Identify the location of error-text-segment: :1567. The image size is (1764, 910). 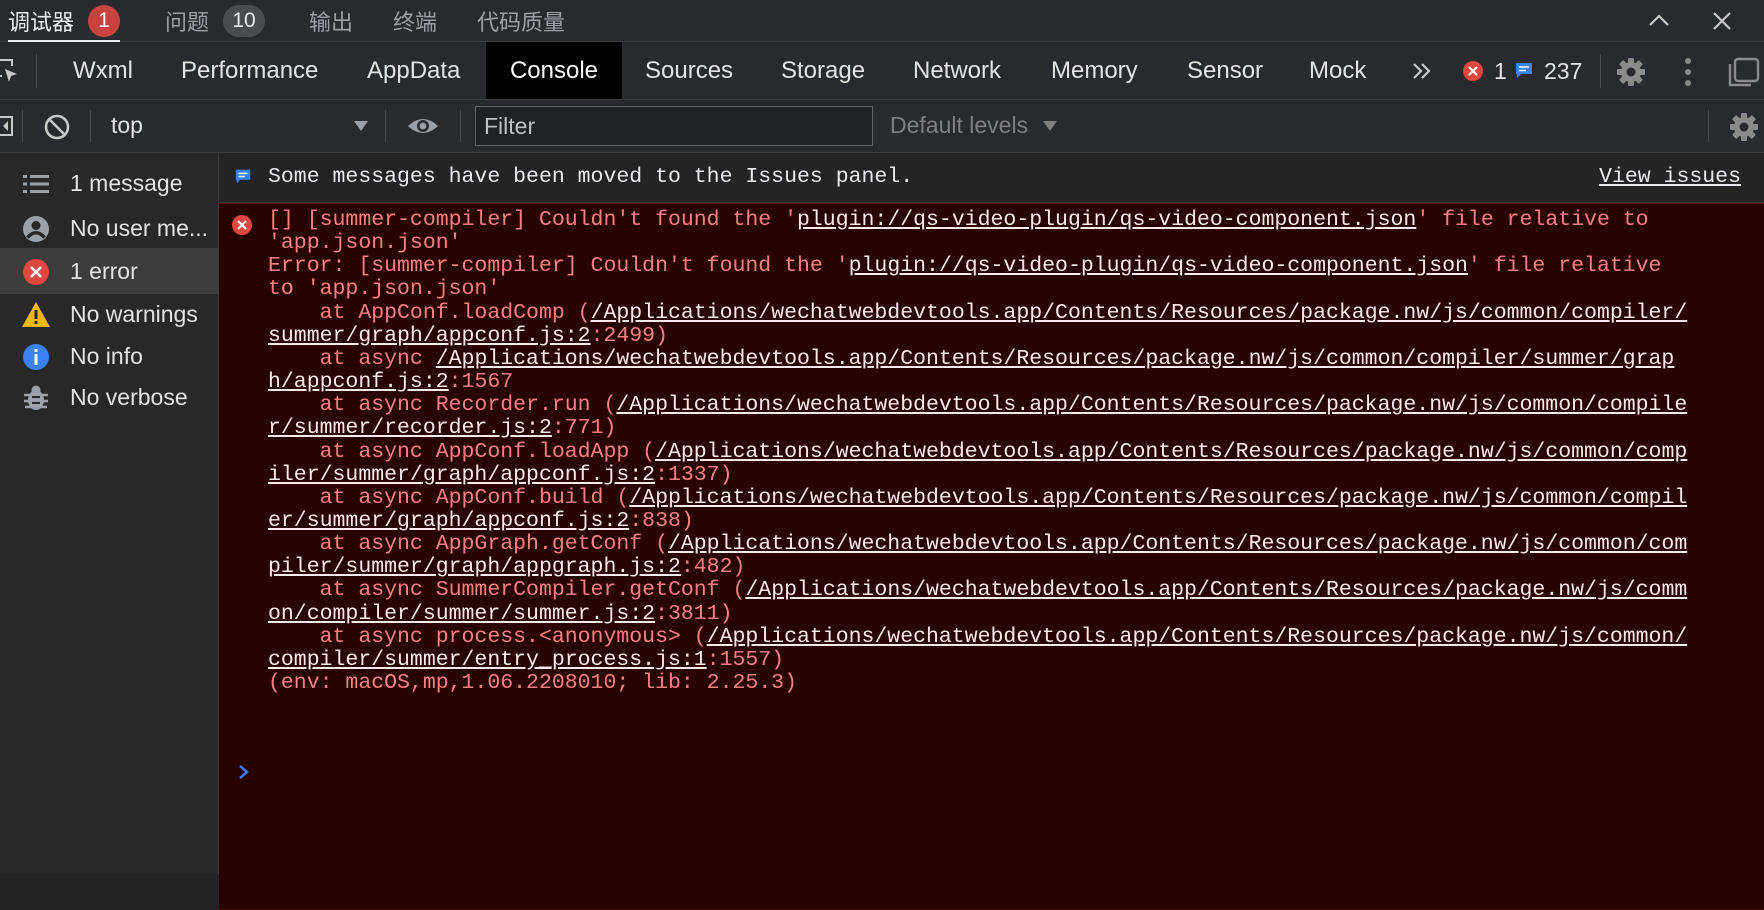
(481, 382).